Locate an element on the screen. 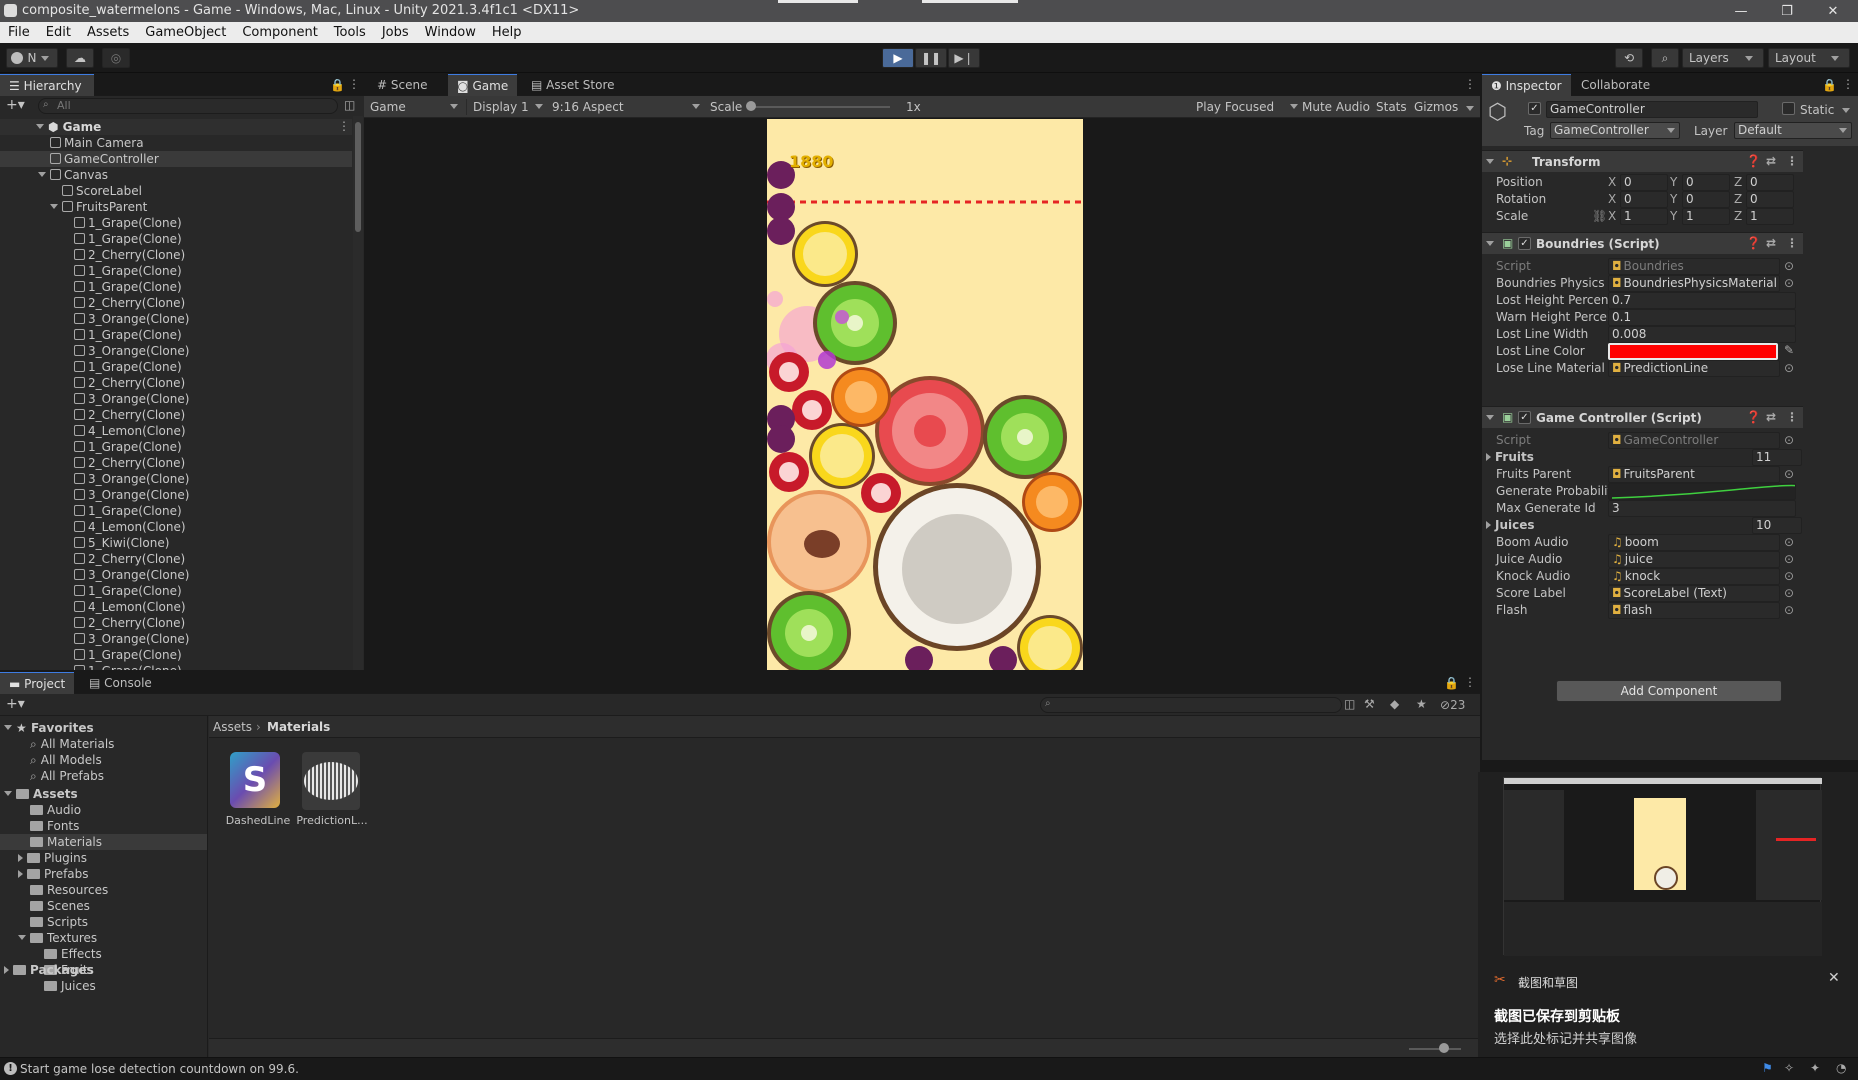  play-focused-dropdown: Play Focused is located at coordinates (1245, 107).